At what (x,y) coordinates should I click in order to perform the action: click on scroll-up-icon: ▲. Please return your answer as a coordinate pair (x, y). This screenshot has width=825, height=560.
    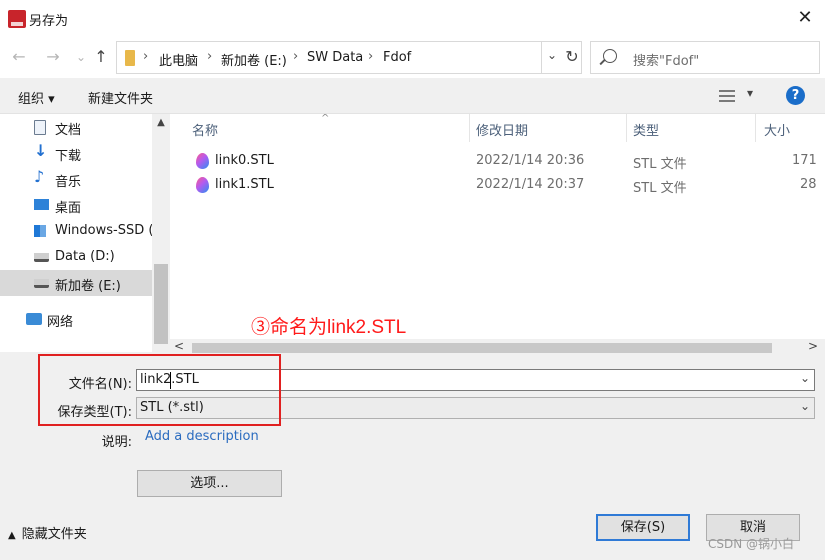
    Looking at the image, I should click on (161, 123).